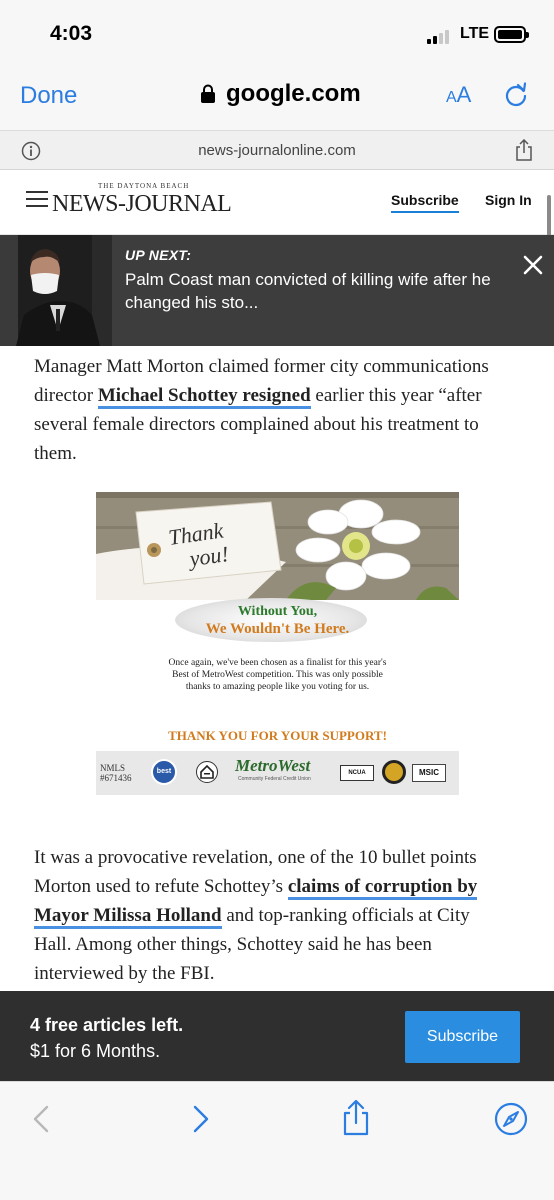 Image resolution: width=554 pixels, height=1200 pixels. What do you see at coordinates (277, 35) in the screenshot?
I see `status-bar: 4:03 LTE` at bounding box center [277, 35].